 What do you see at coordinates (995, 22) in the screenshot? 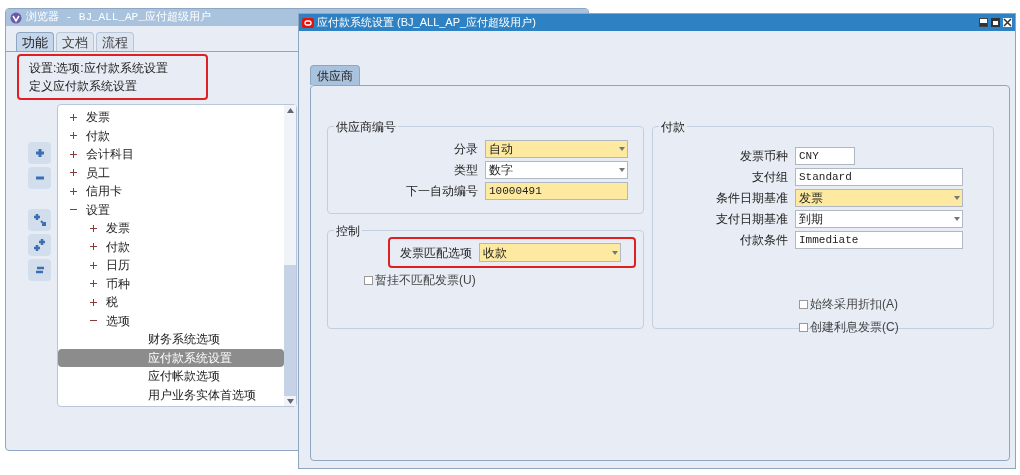
I see `maximize-button` at bounding box center [995, 22].